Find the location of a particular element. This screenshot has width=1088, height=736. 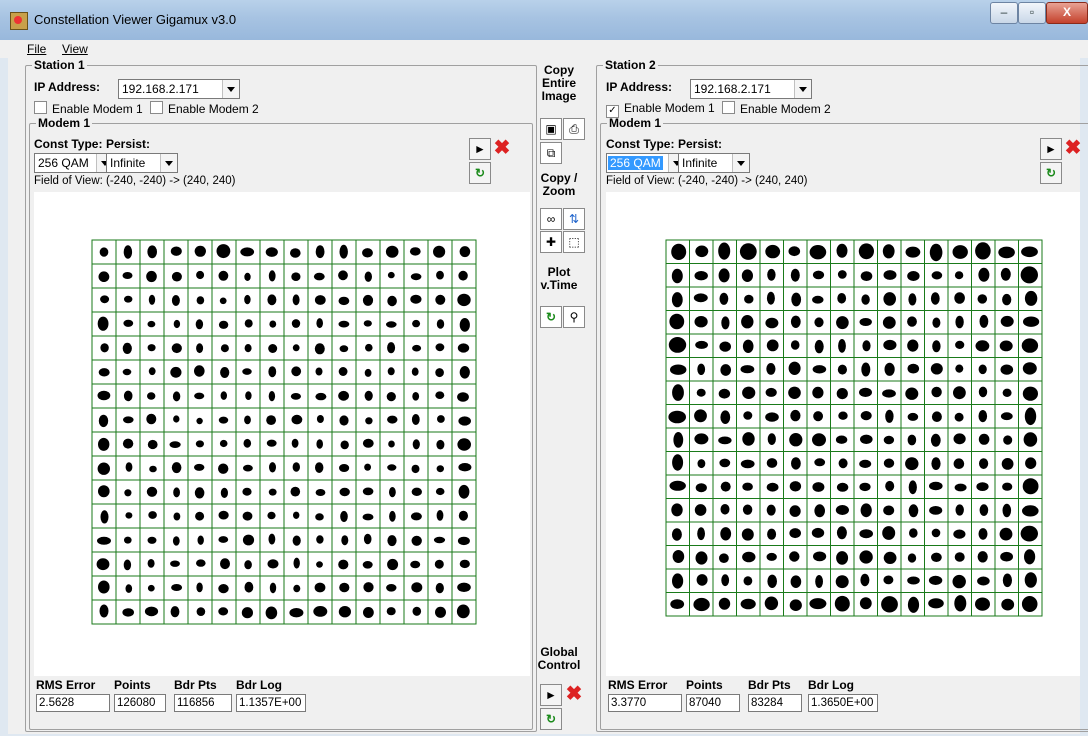

global-stop-button: ✖ is located at coordinates (574, 694).